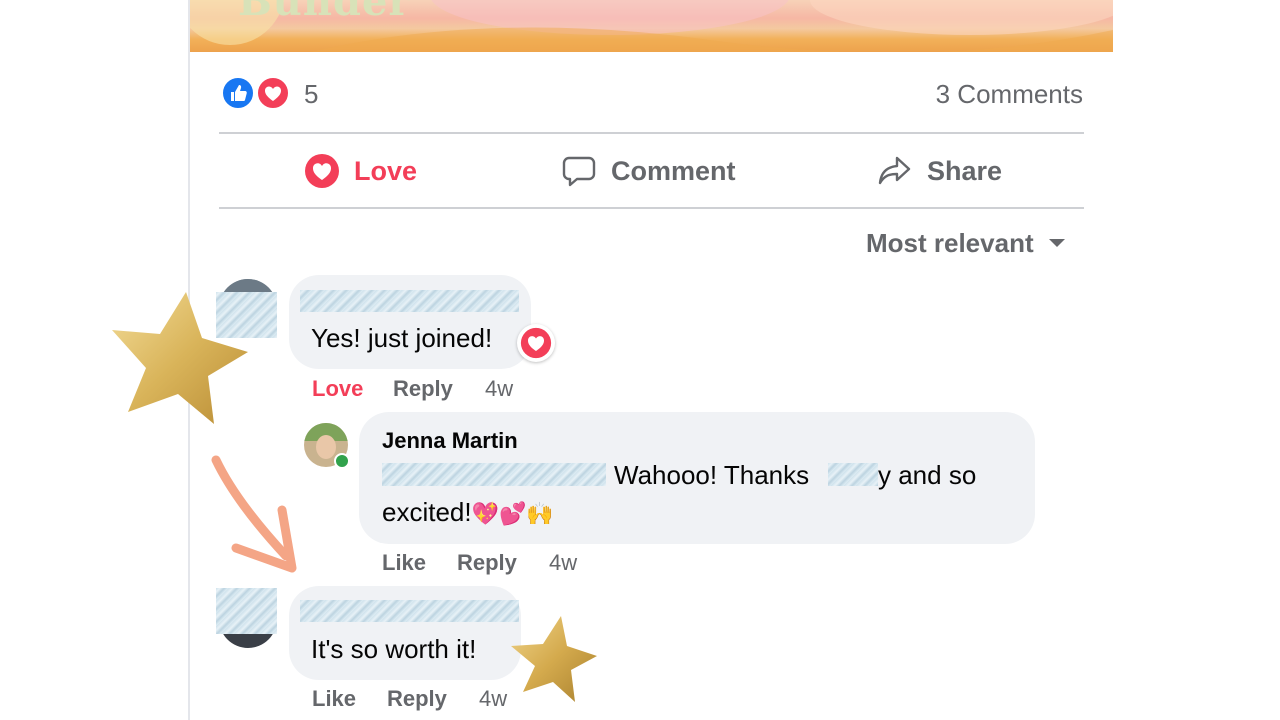 This screenshot has width=1280, height=720. I want to click on reply-text-part1: Wahooo! Thanks, so click(712, 475).